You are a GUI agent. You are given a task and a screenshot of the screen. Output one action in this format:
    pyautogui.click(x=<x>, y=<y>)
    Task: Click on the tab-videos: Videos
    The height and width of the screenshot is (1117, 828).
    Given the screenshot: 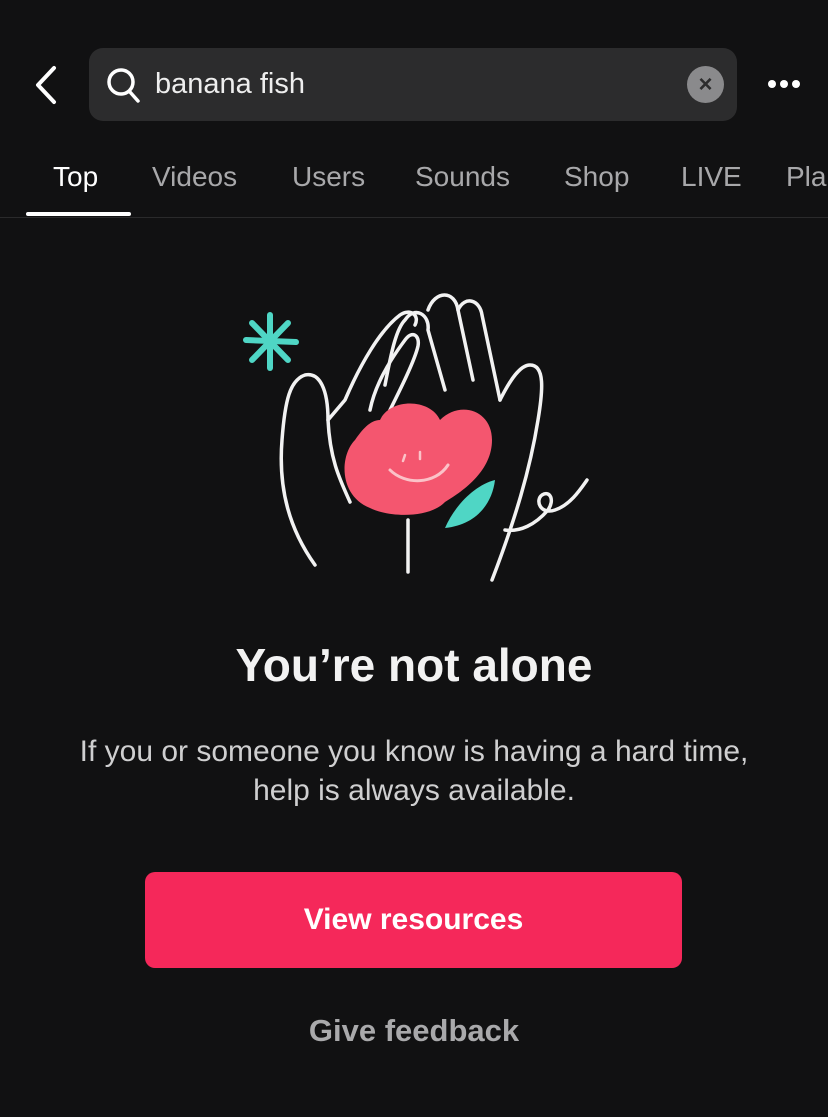 What is the action you would take?
    pyautogui.click(x=194, y=177)
    